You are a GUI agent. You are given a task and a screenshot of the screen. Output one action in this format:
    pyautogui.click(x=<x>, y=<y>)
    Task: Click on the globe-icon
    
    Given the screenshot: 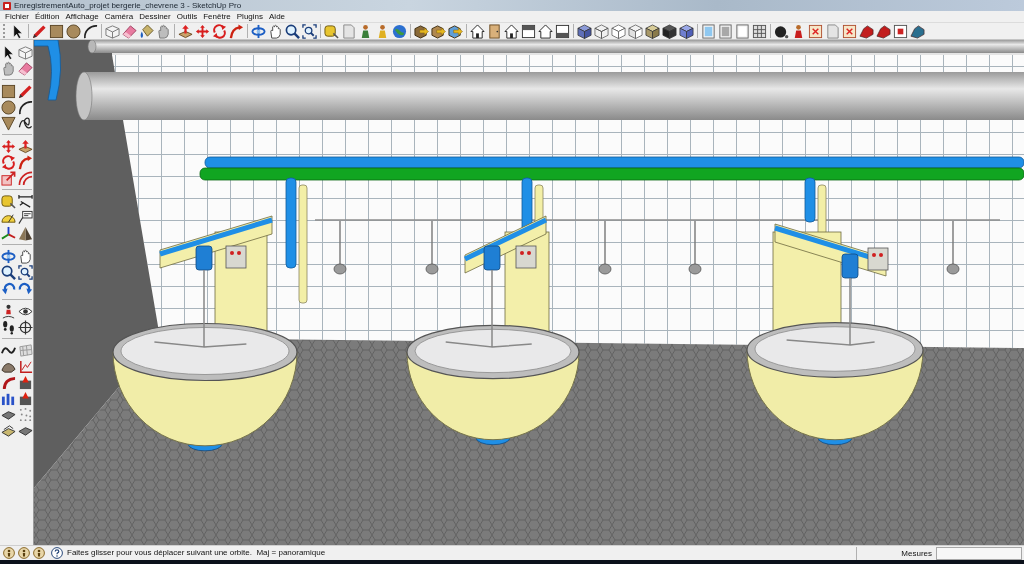 What is the action you would take?
    pyautogui.click(x=399, y=31)
    